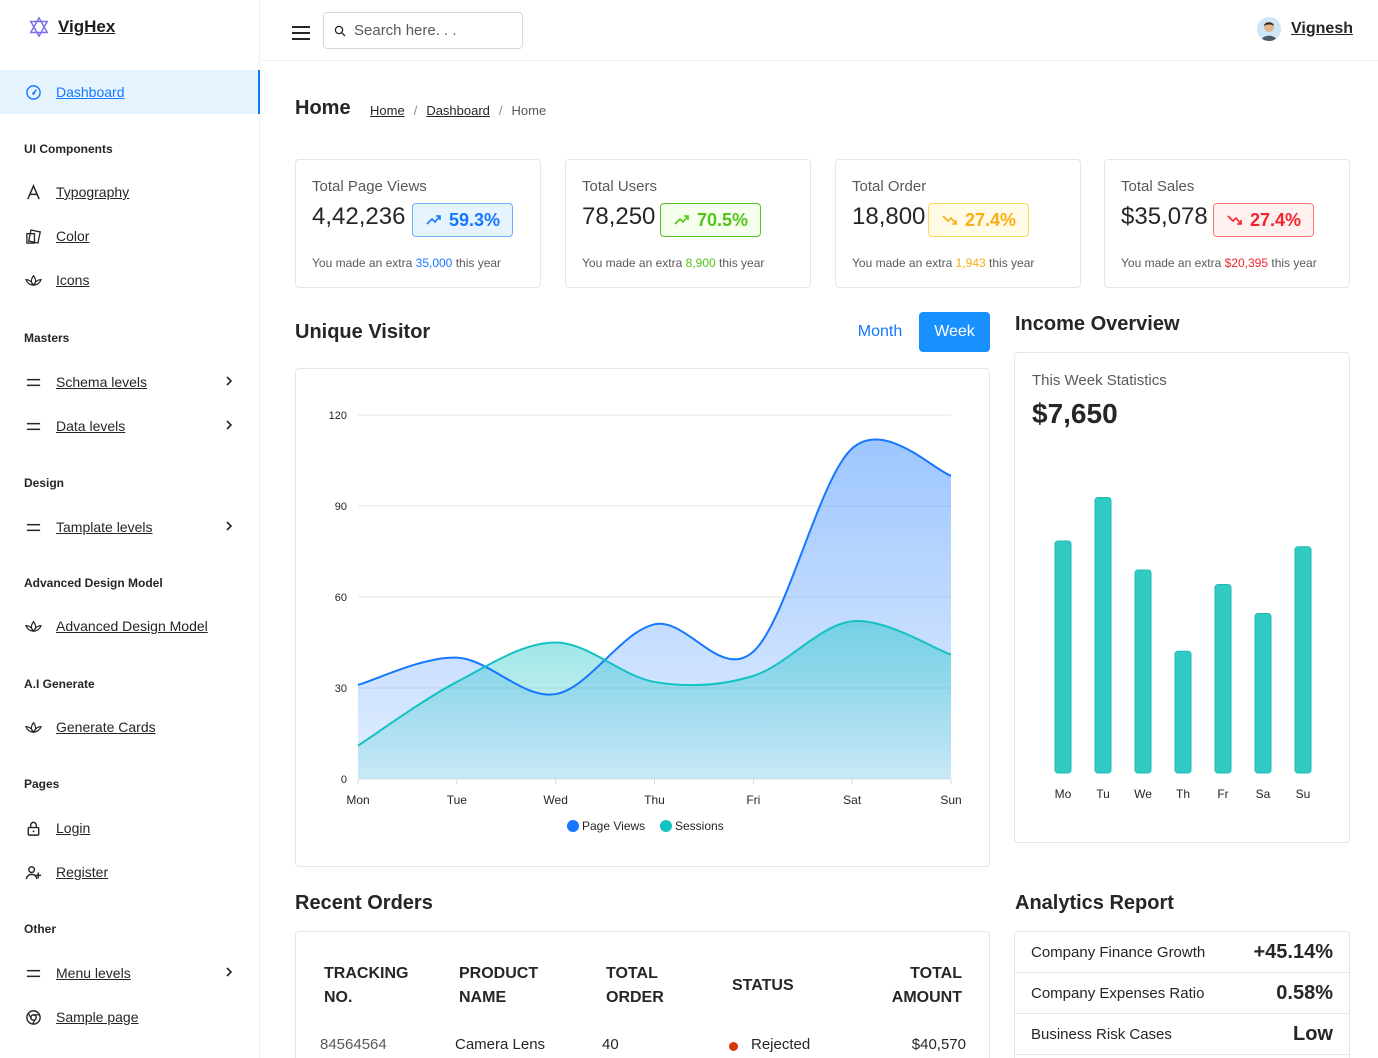 Image resolution: width=1378 pixels, height=1058 pixels. I want to click on analytics-value: Low, so click(1313, 1033).